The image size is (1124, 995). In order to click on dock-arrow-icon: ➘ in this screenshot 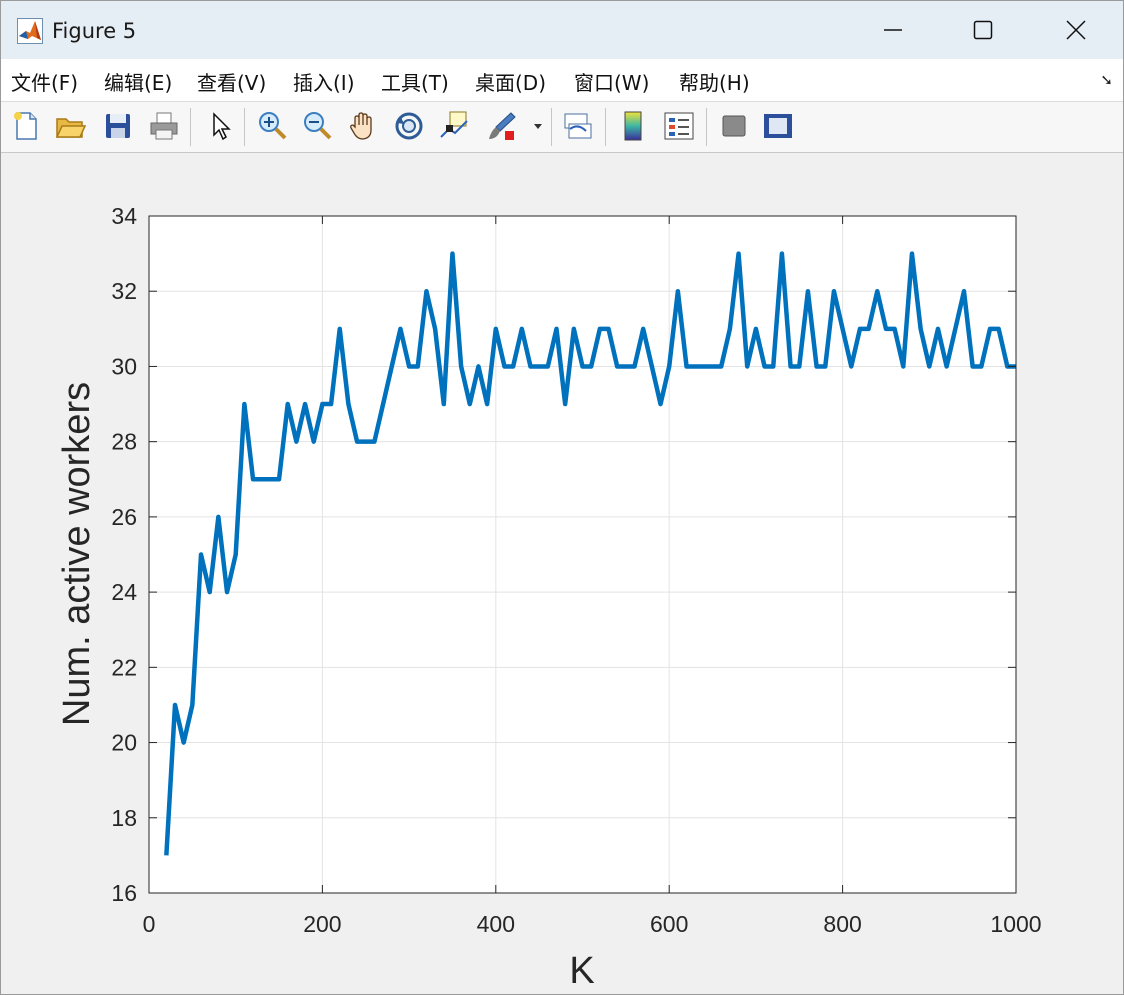, I will do `click(1106, 80)`.